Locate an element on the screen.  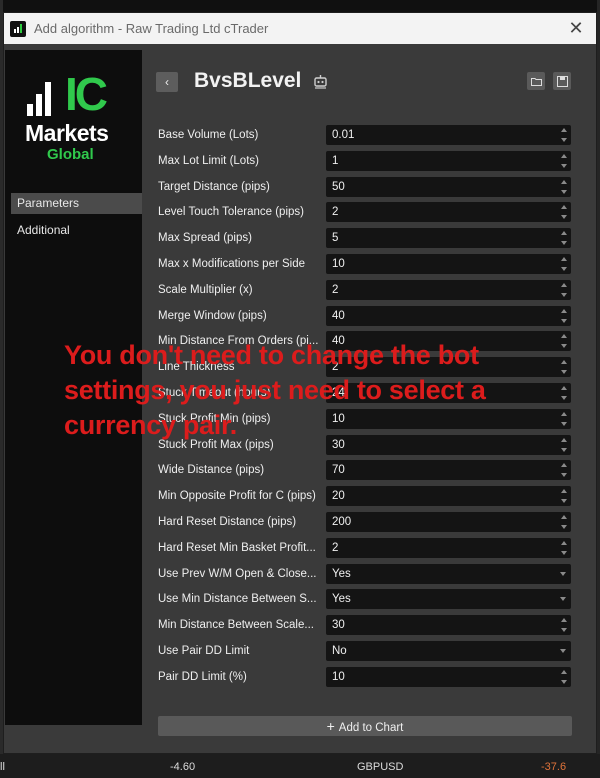
folder-icon is located at coordinates (536, 81).